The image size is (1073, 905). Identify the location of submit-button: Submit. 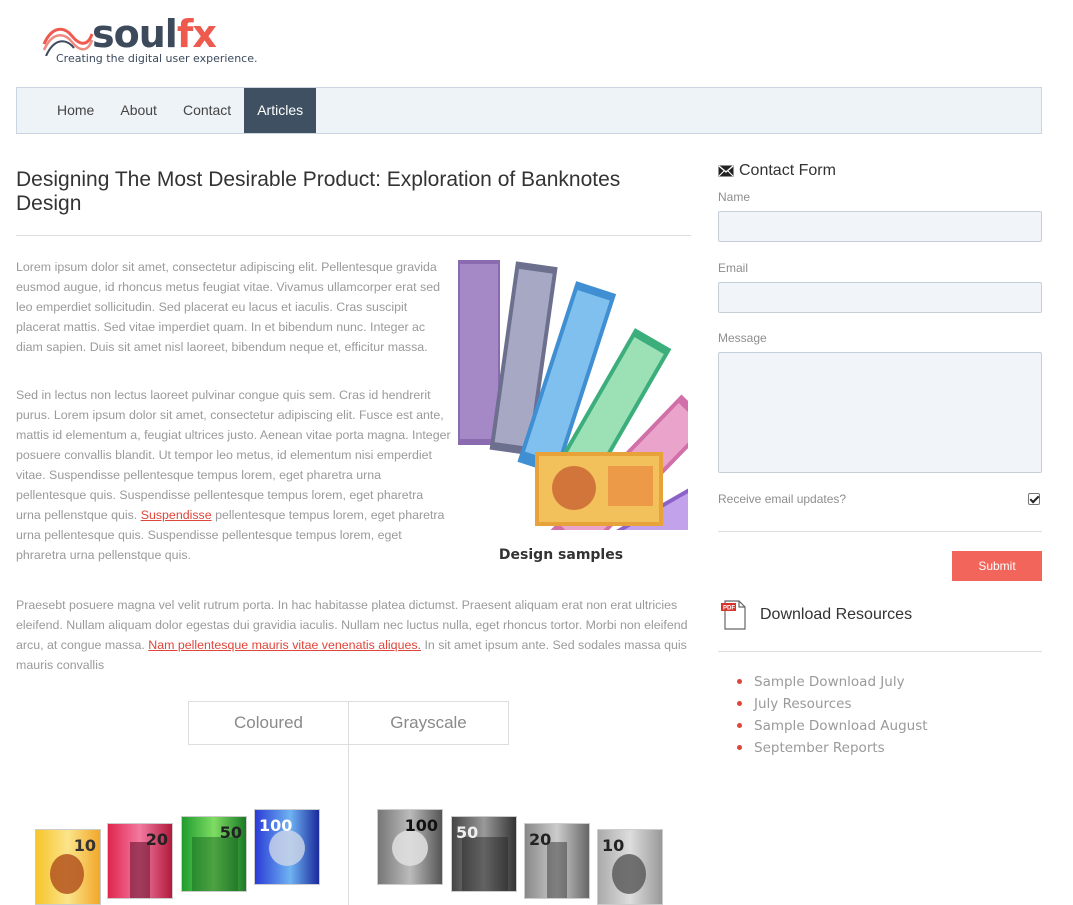
(997, 566).